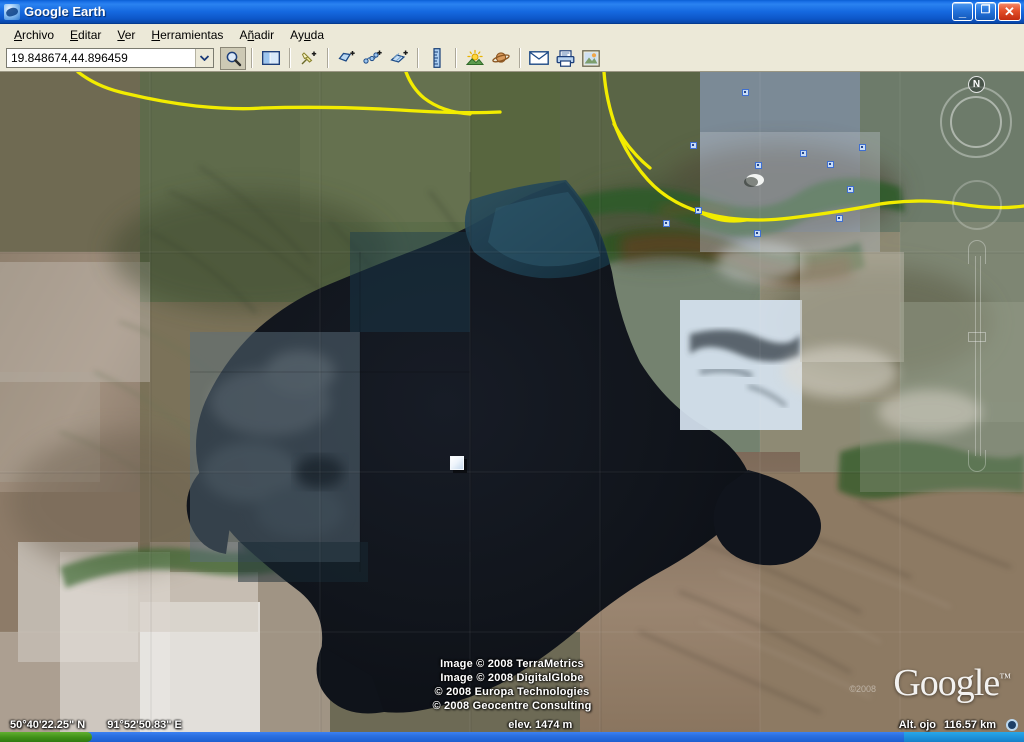  I want to click on sidebar-toggle-button, so click(271, 58).